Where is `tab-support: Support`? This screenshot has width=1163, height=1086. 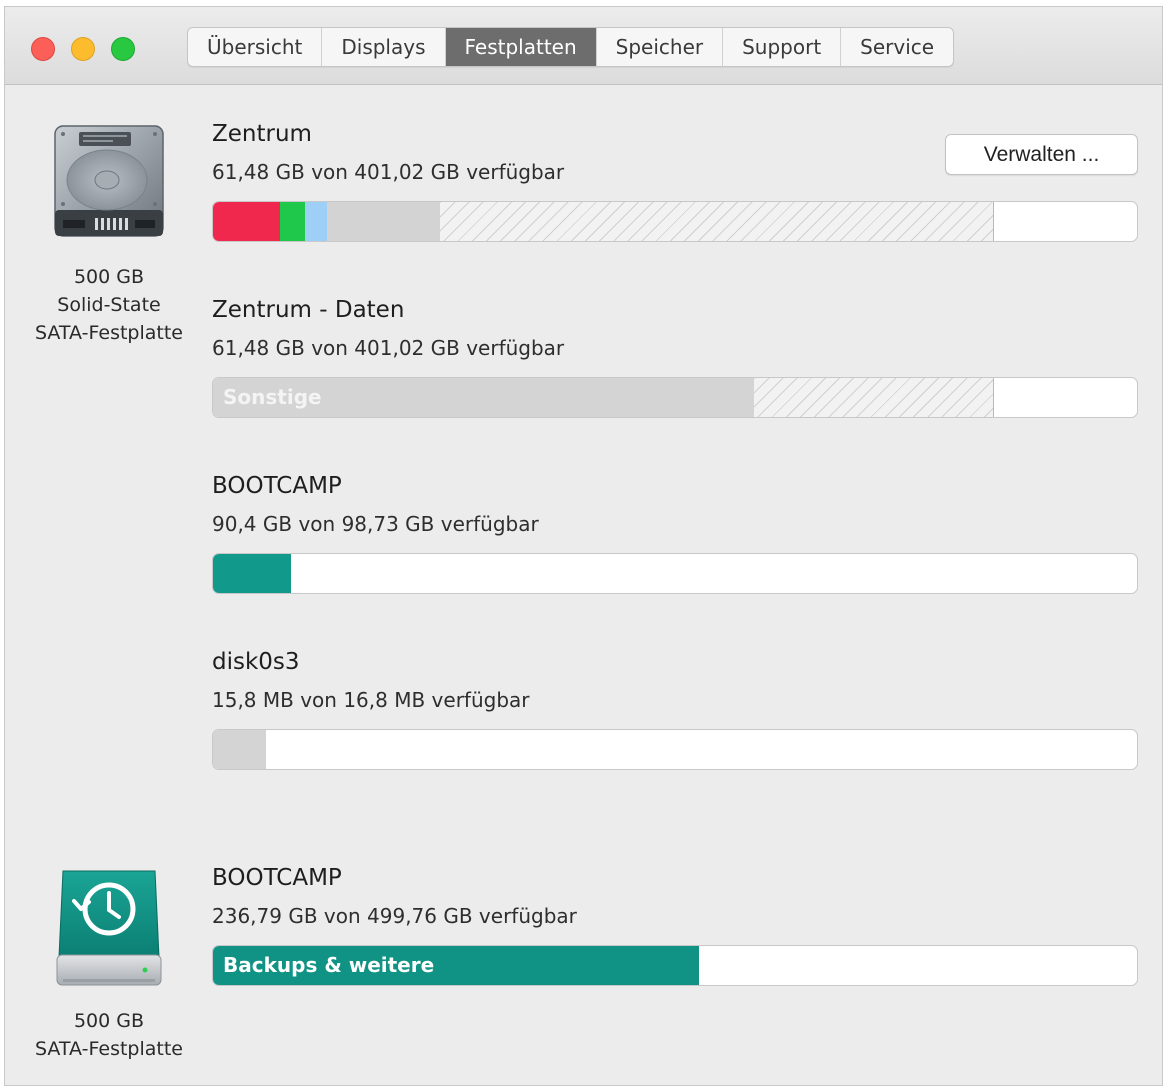
tab-support: Support is located at coordinates (782, 47).